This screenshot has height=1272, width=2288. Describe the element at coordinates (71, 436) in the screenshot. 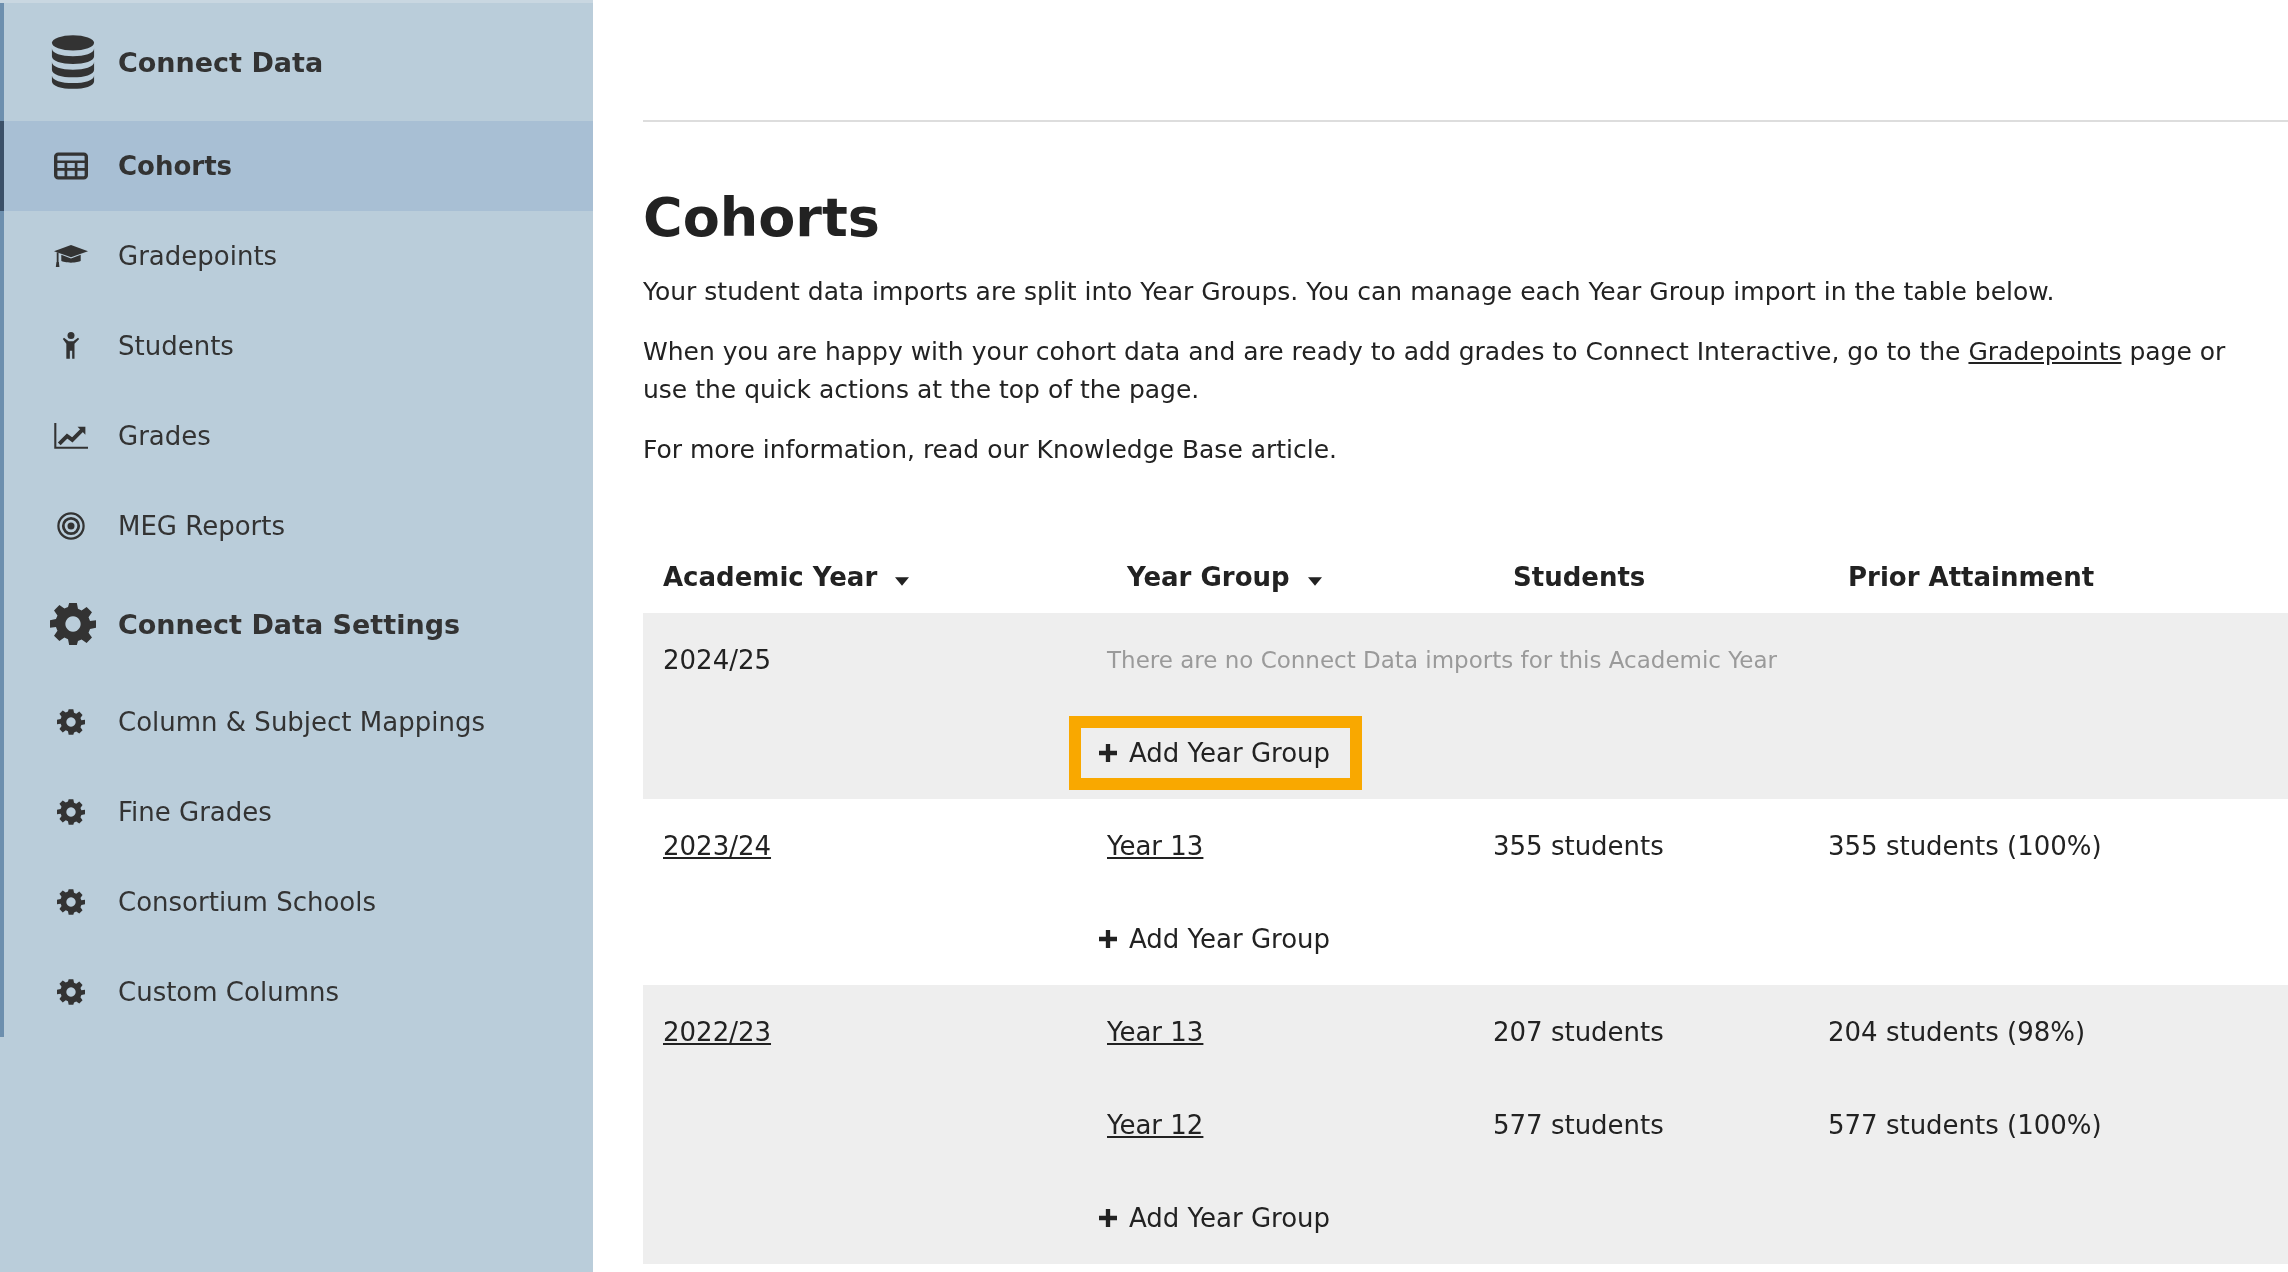

I see `line-chart-icon` at that location.